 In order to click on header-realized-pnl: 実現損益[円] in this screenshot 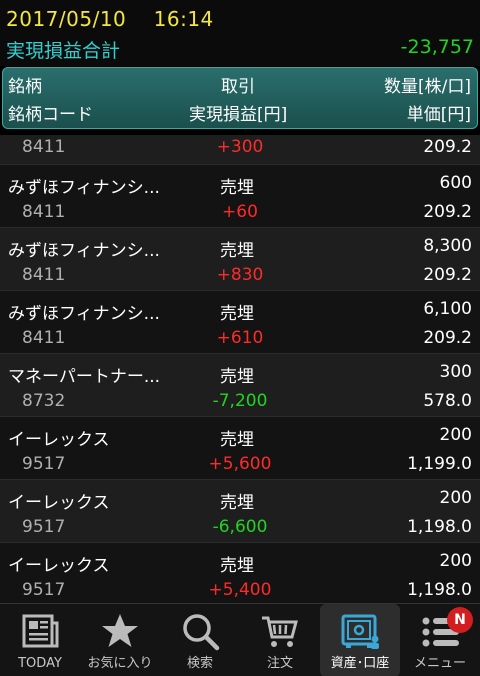, I will do `click(238, 115)`.